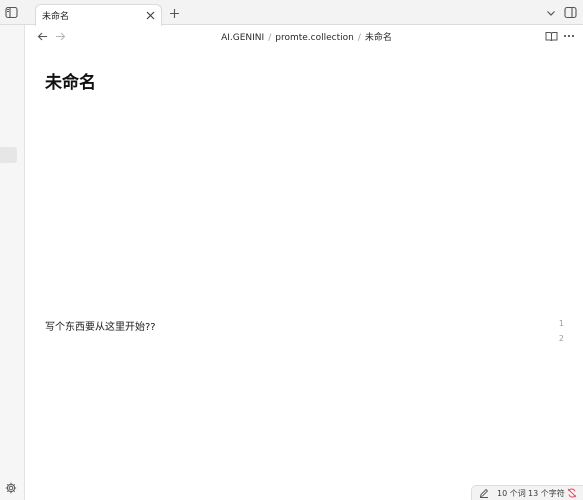  Describe the element at coordinates (484, 493) in the screenshot. I see `pencil-icon` at that location.